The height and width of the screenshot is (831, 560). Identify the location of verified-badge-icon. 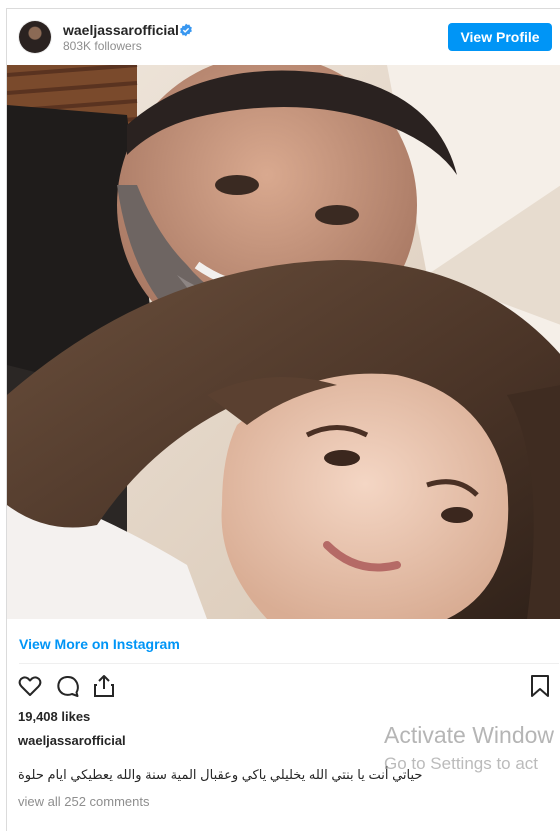
(186, 30).